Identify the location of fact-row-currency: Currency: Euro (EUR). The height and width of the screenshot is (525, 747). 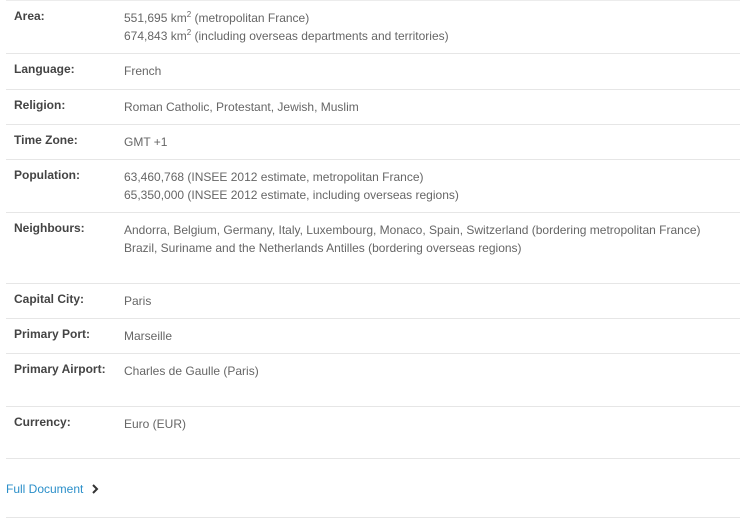
(373, 433).